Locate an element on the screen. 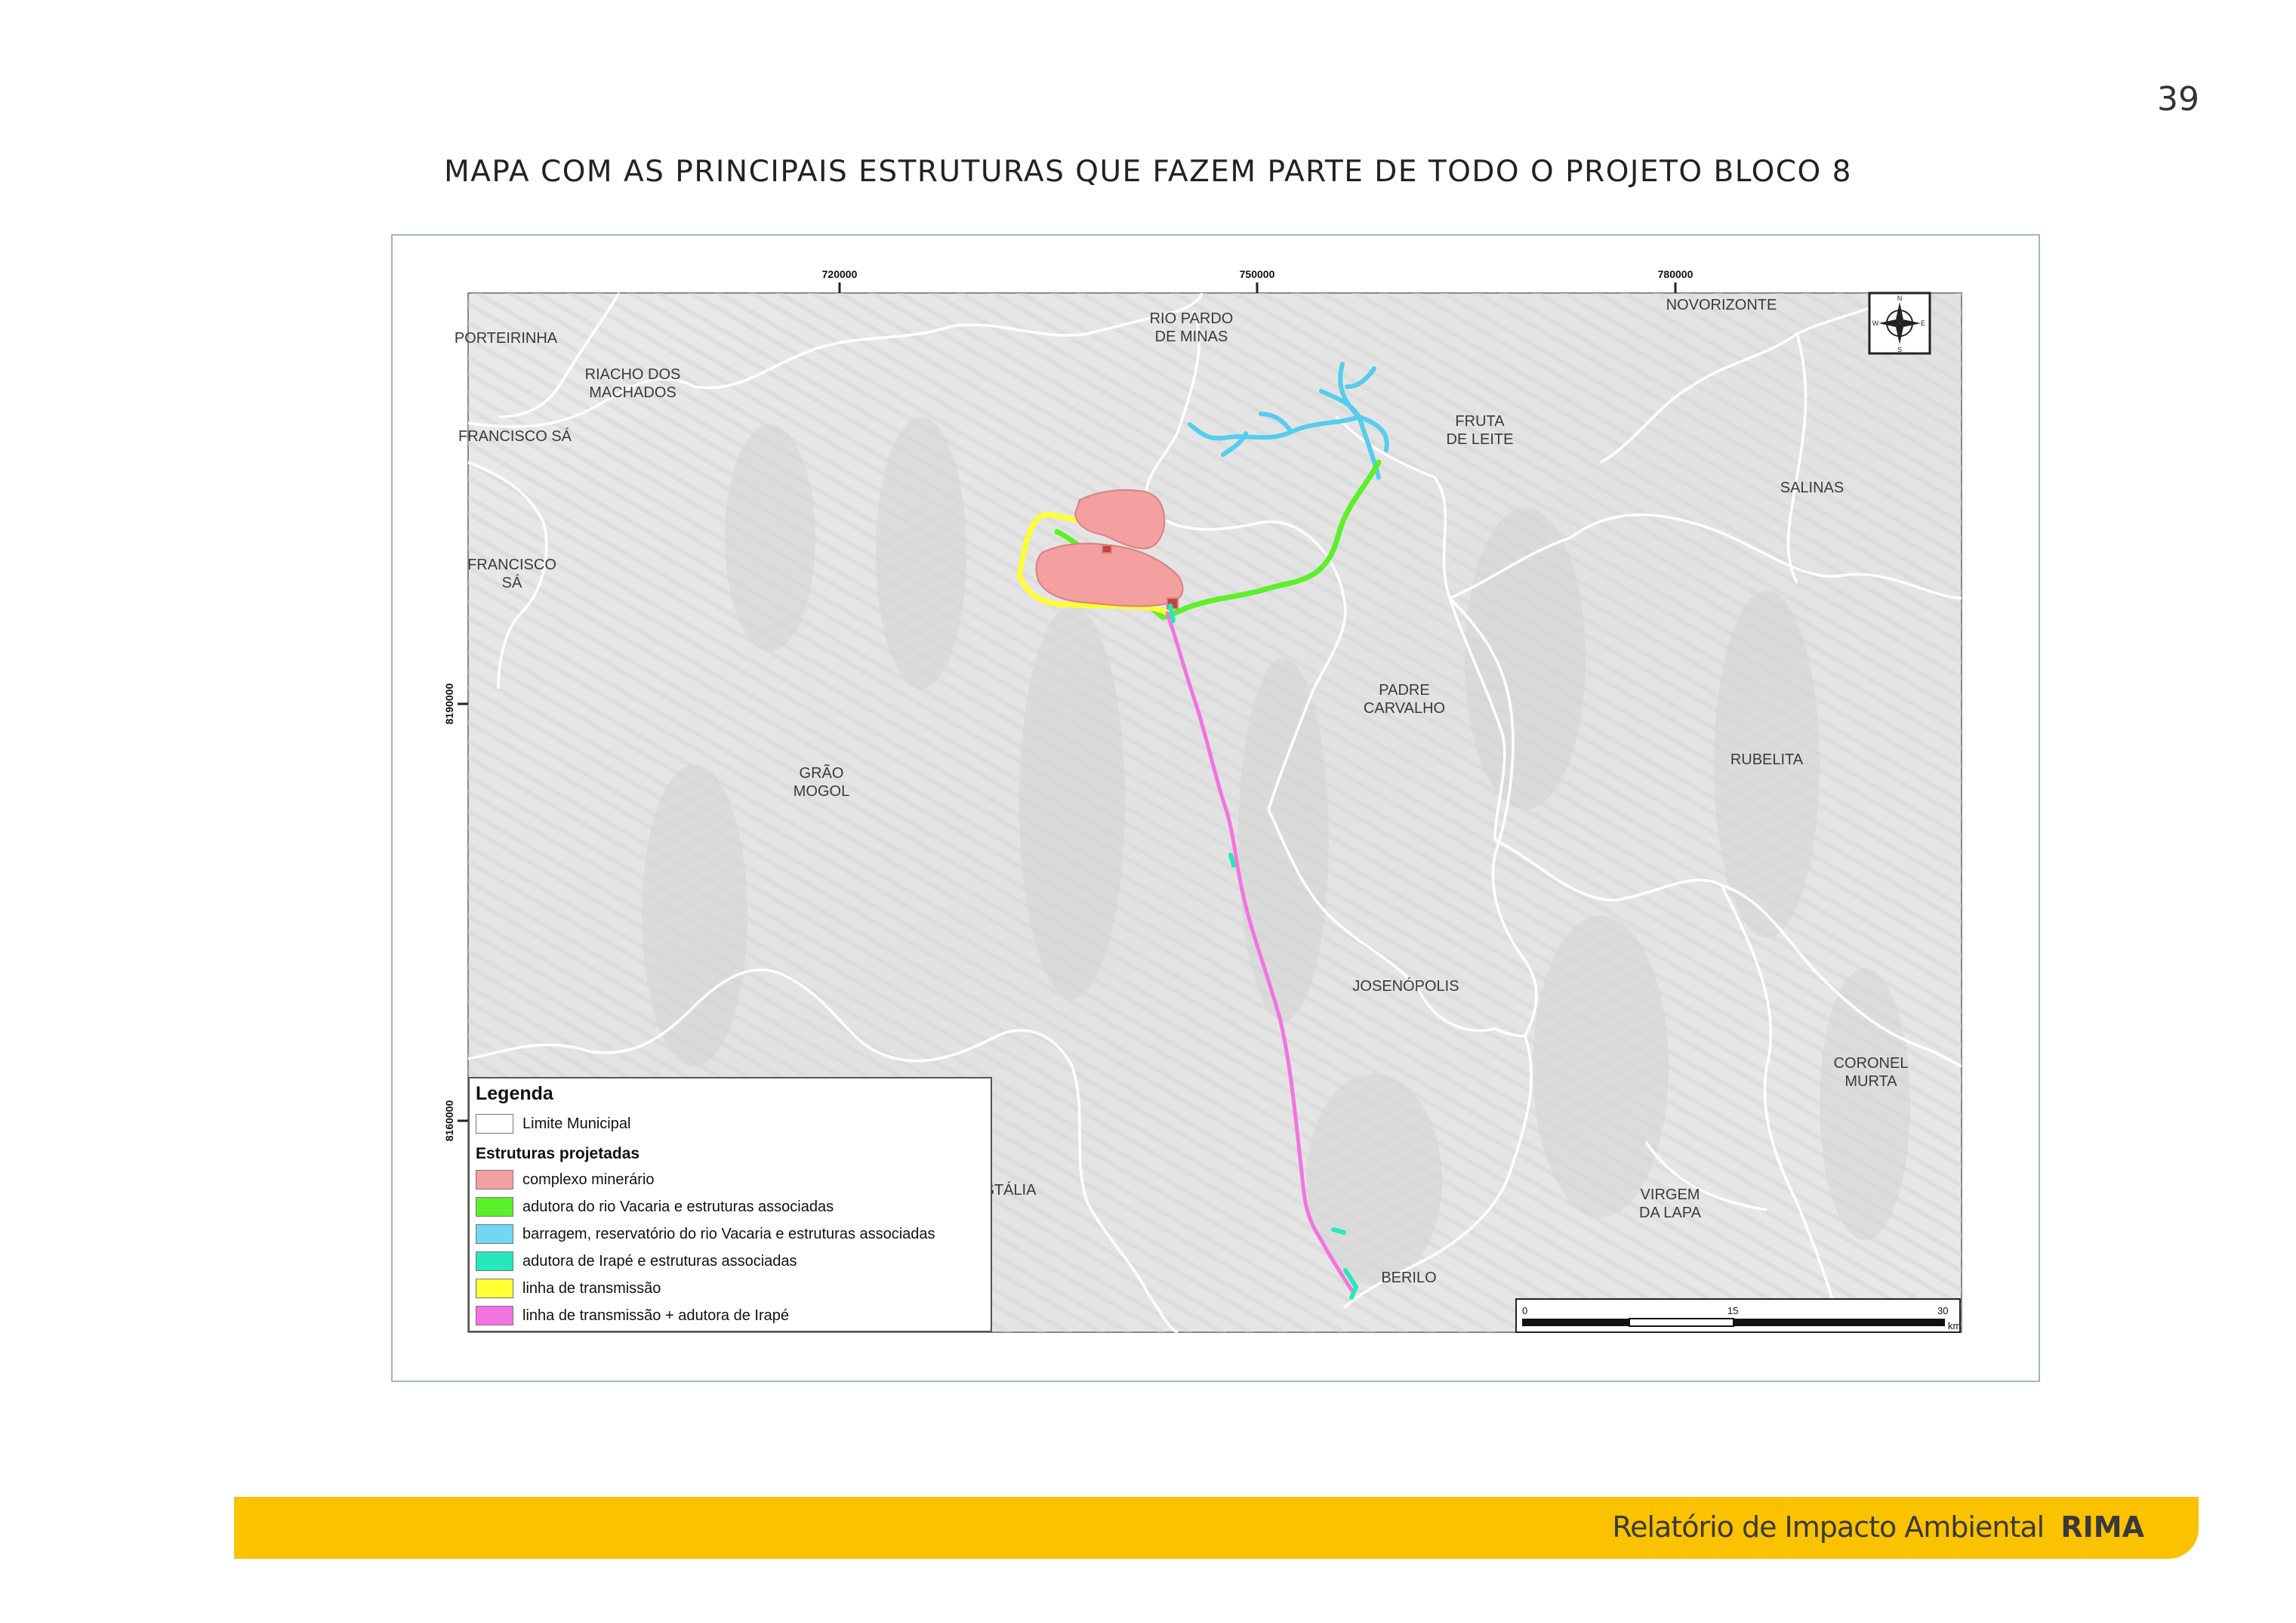 The height and width of the screenshot is (1623, 2296). scale-unit: km is located at coordinates (1955, 1325).